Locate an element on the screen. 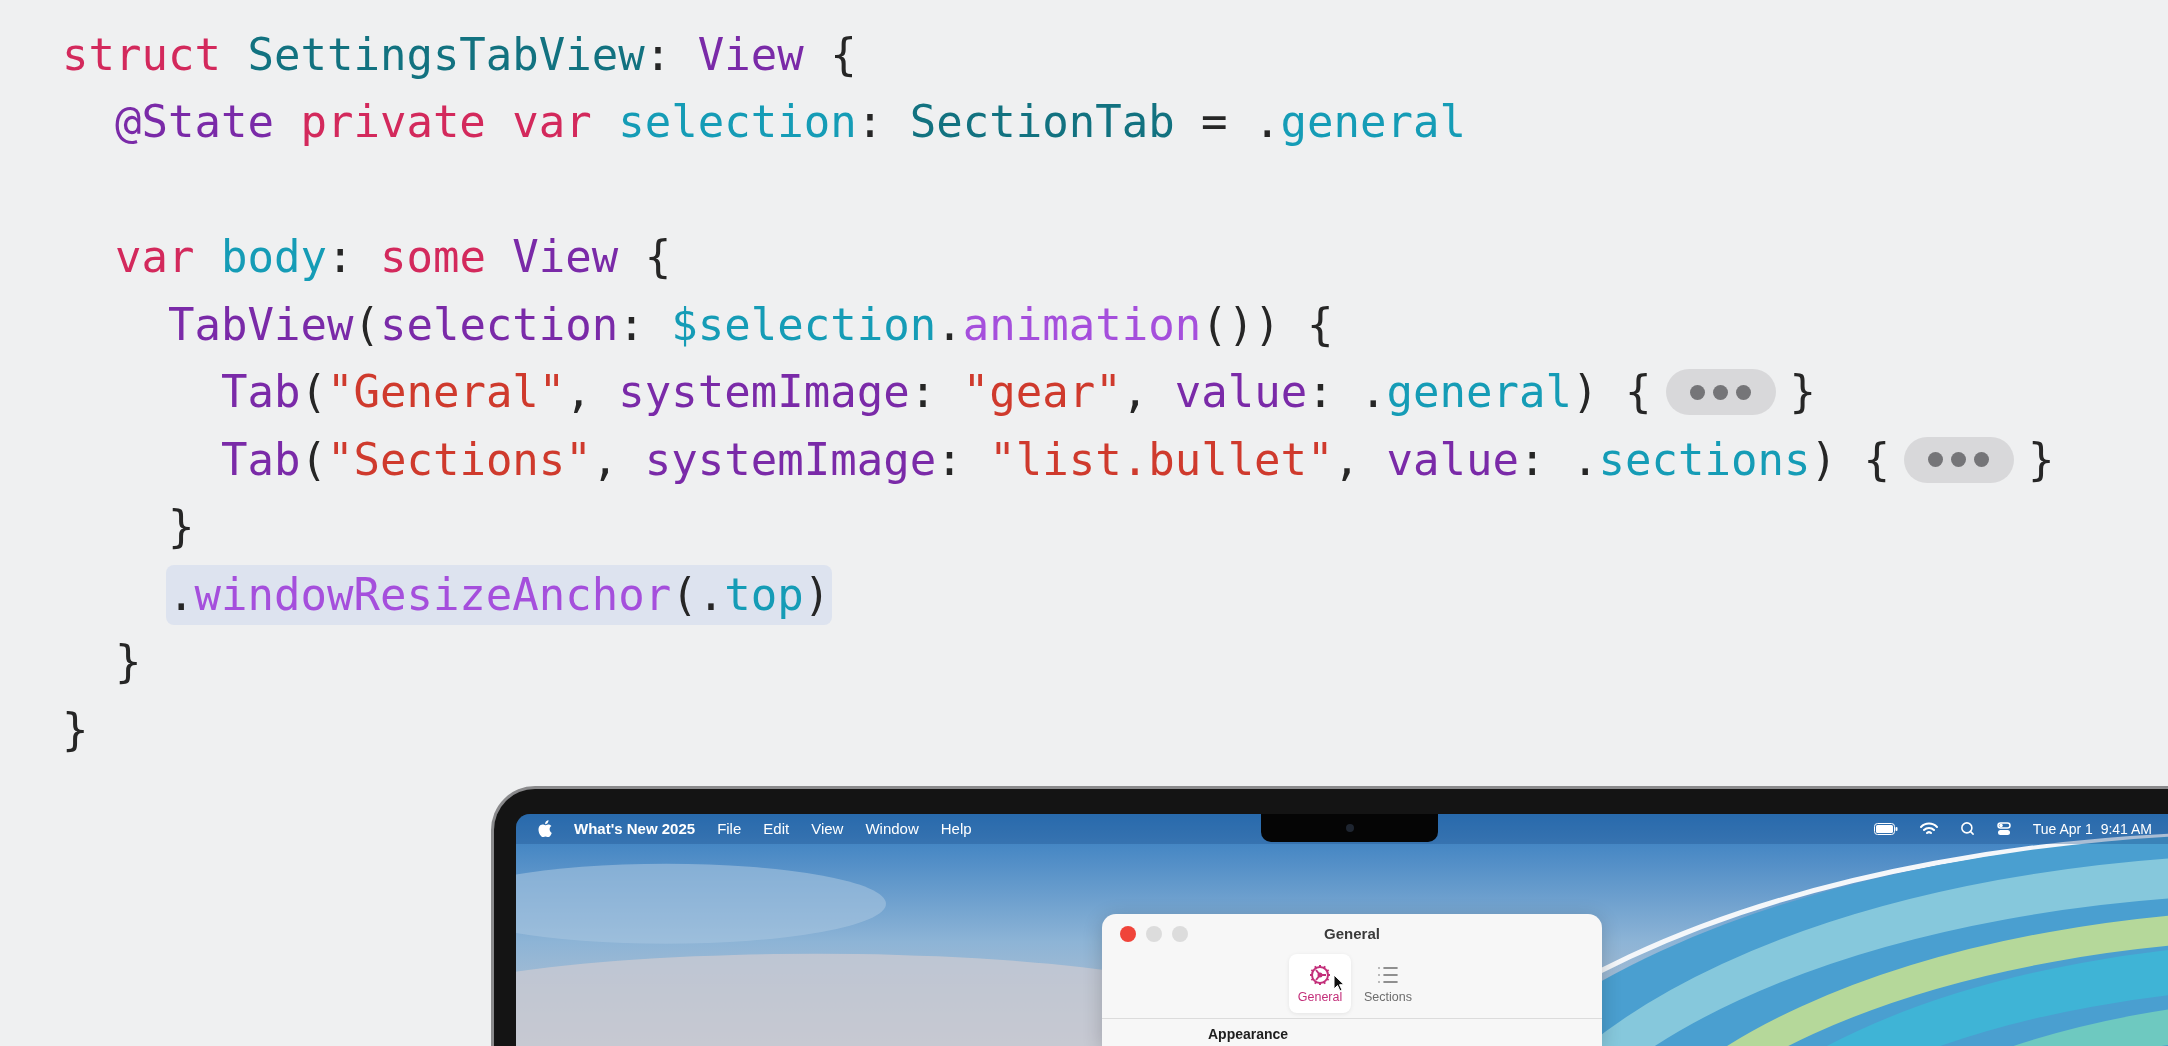 The image size is (2168, 1046). toolbar-tab: General is located at coordinates (1320, 983).